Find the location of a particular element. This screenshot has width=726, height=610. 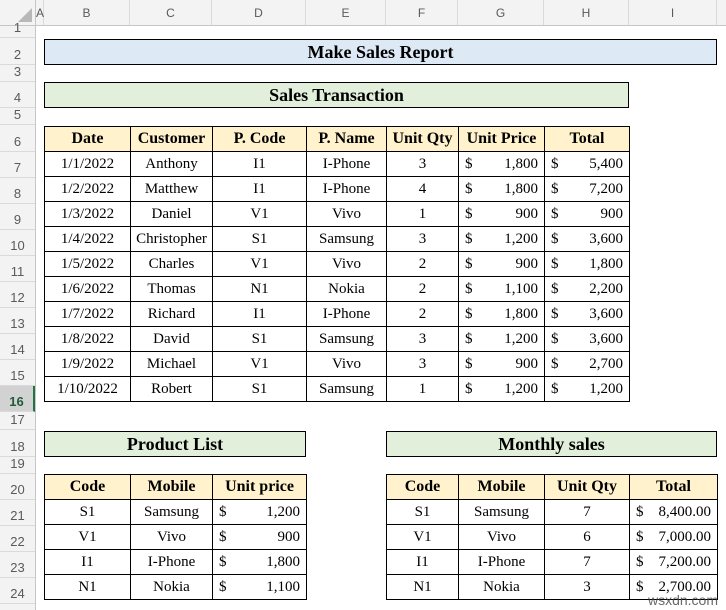

p-name-cell: I-Phone is located at coordinates (346, 314).